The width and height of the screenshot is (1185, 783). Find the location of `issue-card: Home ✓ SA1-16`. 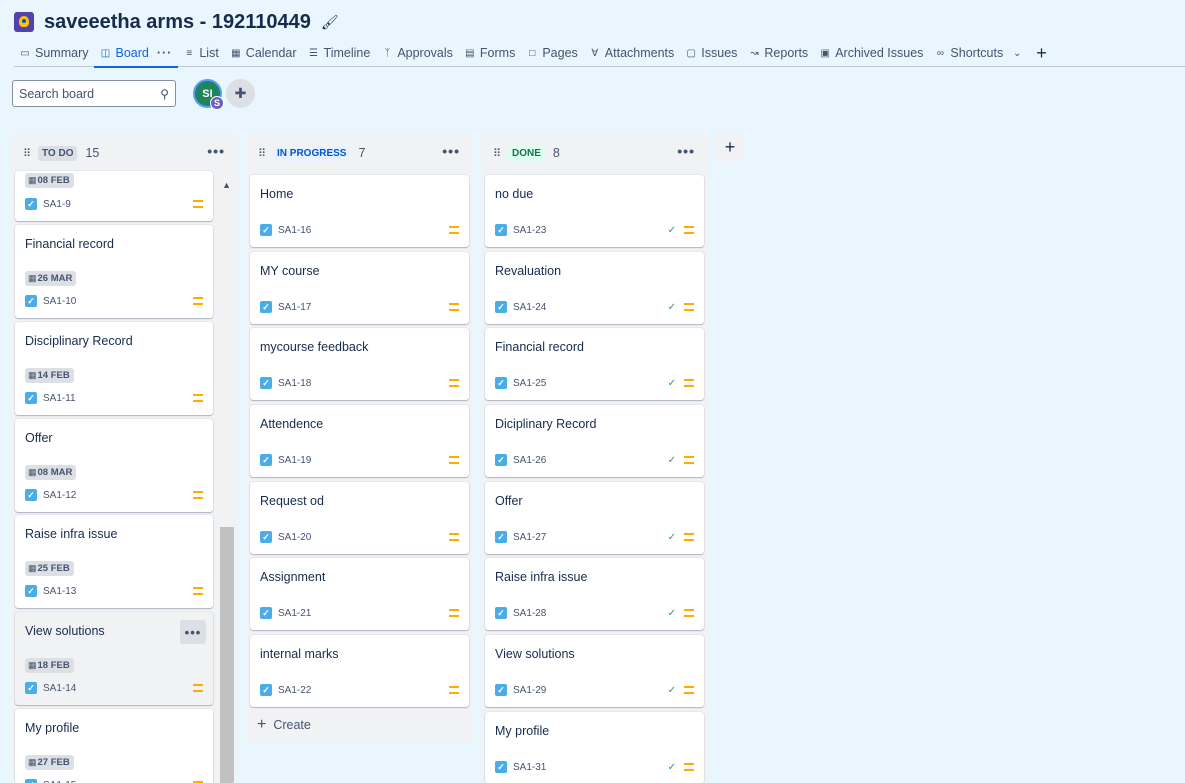

issue-card: Home ✓ SA1-16 is located at coordinates (359, 211).